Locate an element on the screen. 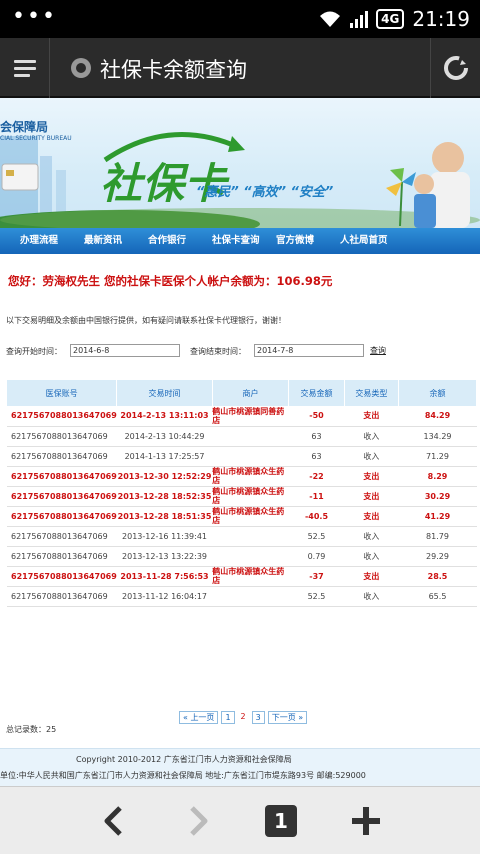  cell-amount: -50 is located at coordinates (316, 416).